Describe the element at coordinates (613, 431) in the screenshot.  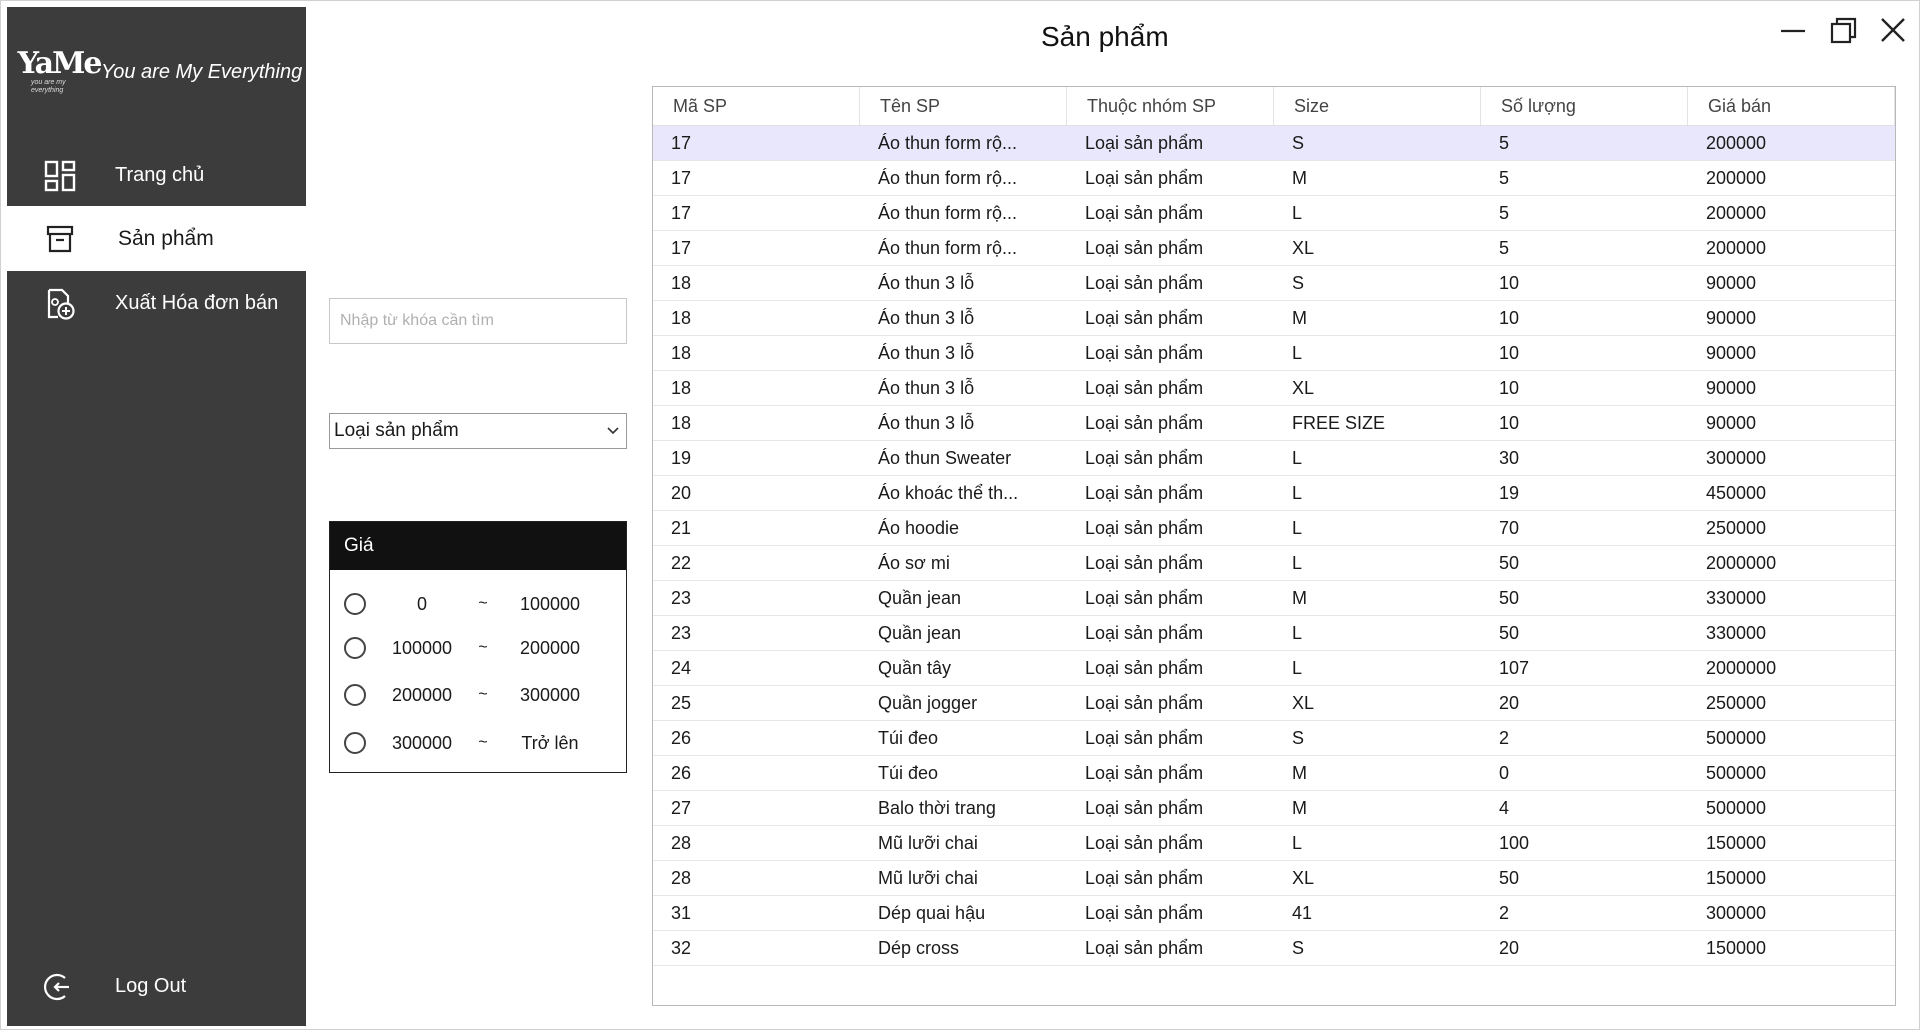
I see `chevron-down-icon` at that location.